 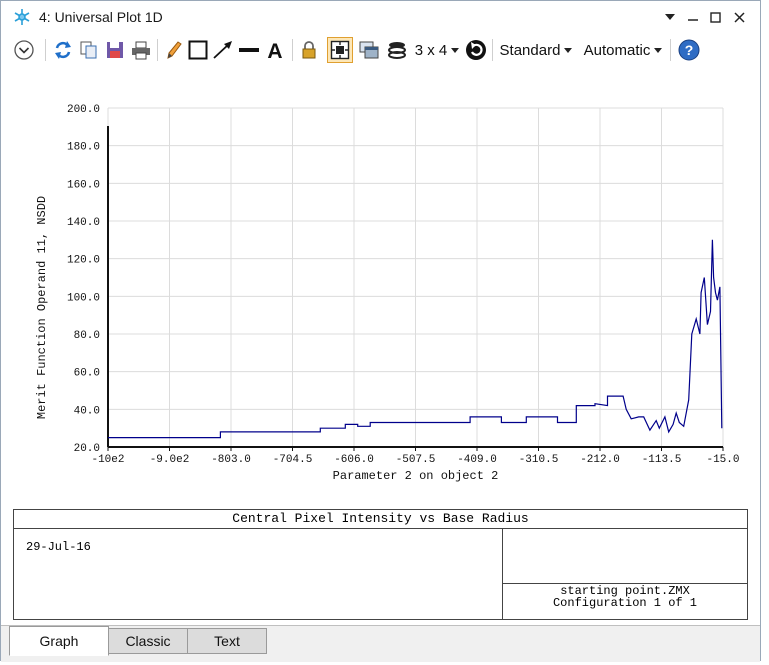 I want to click on layers-icon, so click(x=397, y=50).